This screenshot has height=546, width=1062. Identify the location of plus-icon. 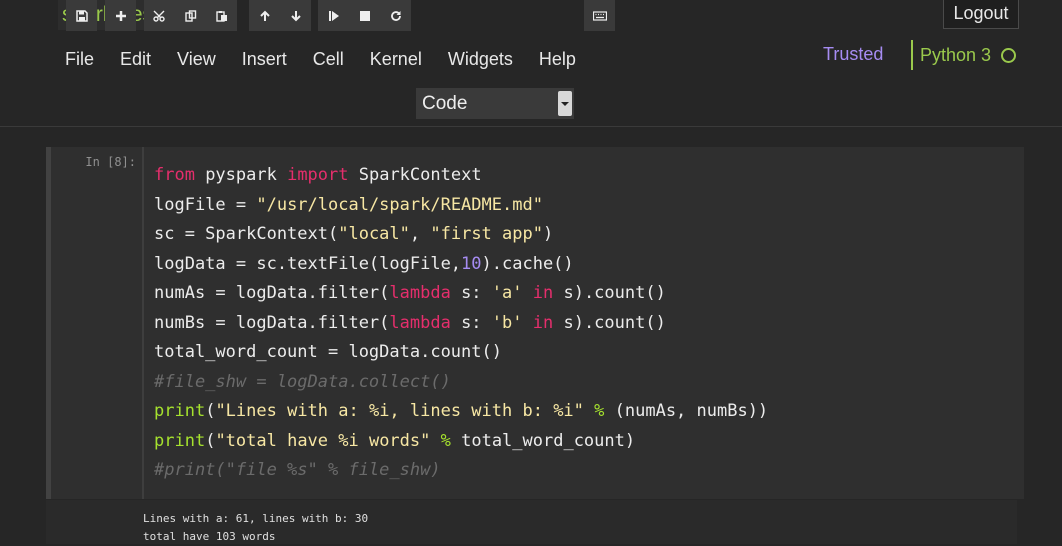
(120, 15).